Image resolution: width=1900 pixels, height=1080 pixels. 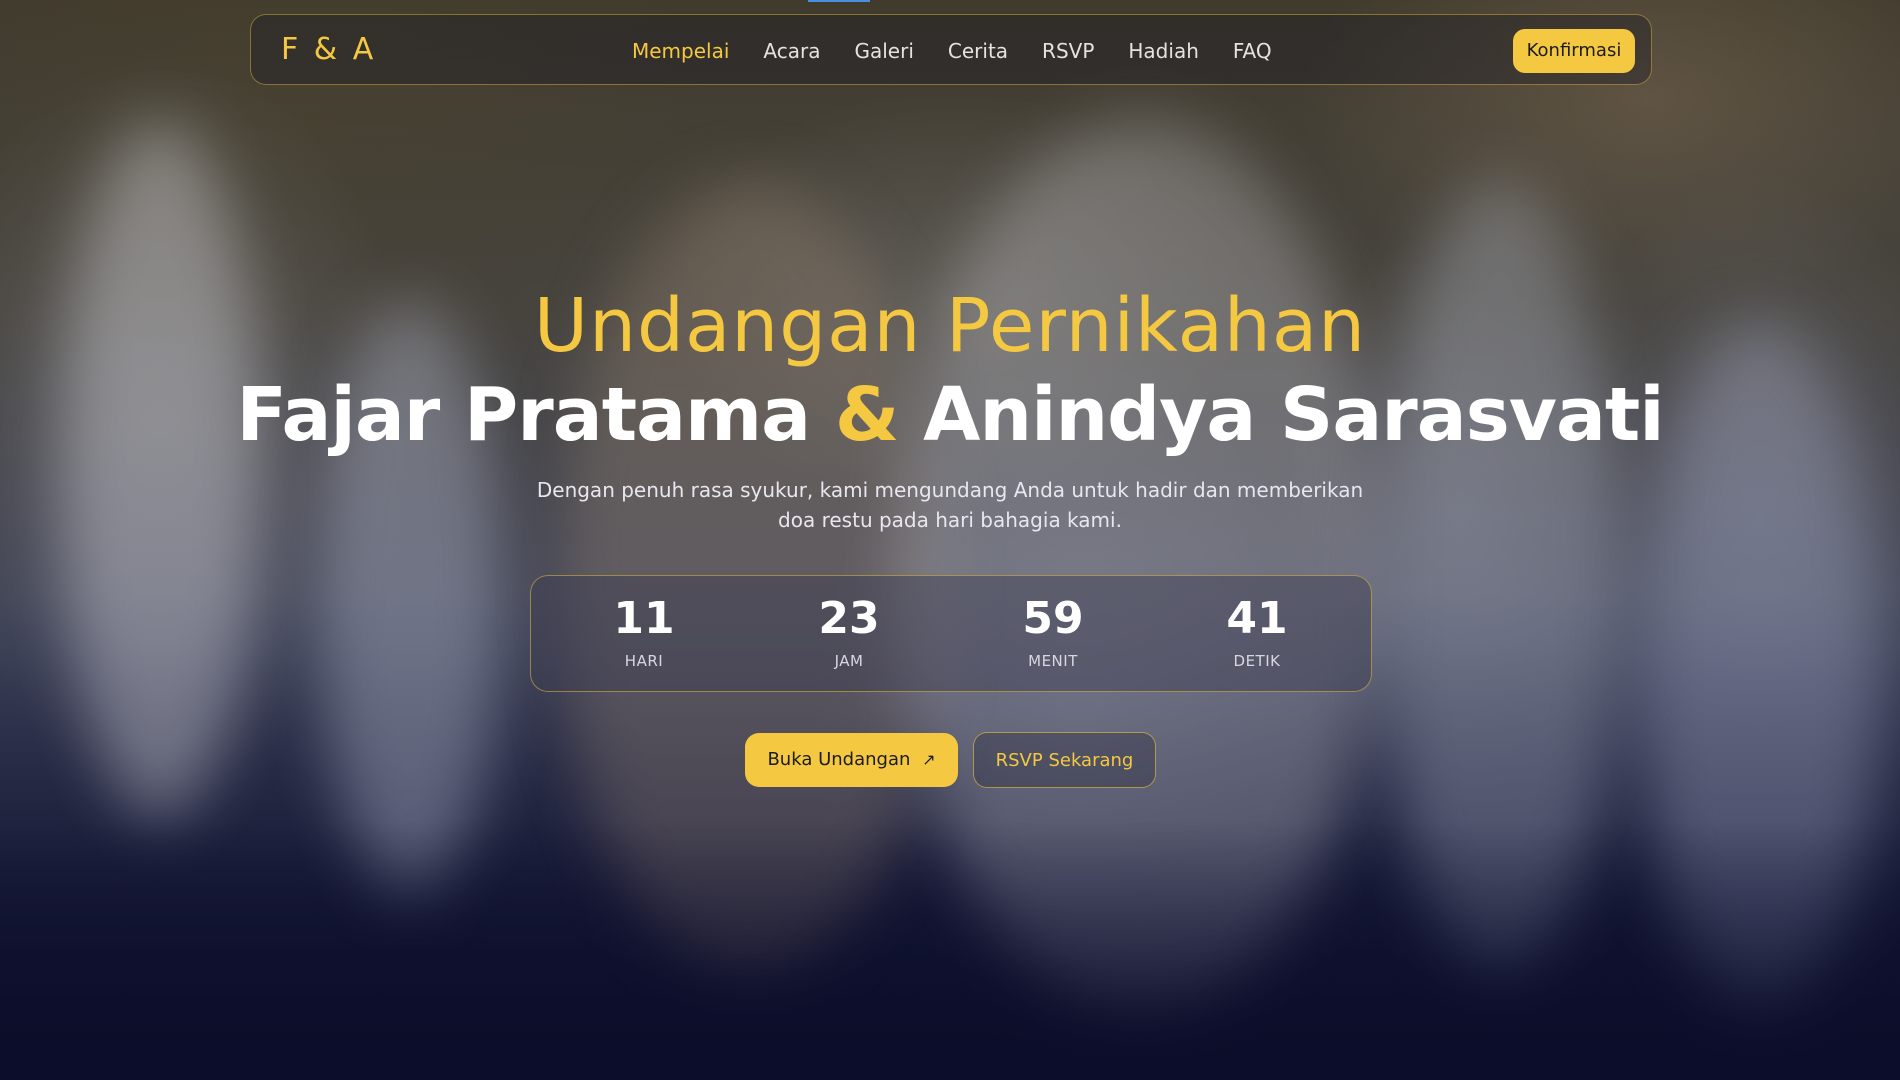 What do you see at coordinates (867, 415) in the screenshot?
I see `ampersand: &` at bounding box center [867, 415].